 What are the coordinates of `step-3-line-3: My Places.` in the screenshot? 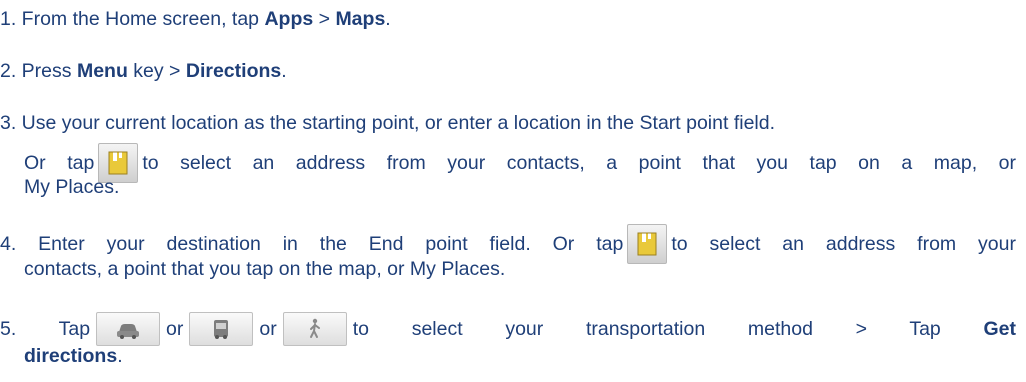 It's located at (72, 187).